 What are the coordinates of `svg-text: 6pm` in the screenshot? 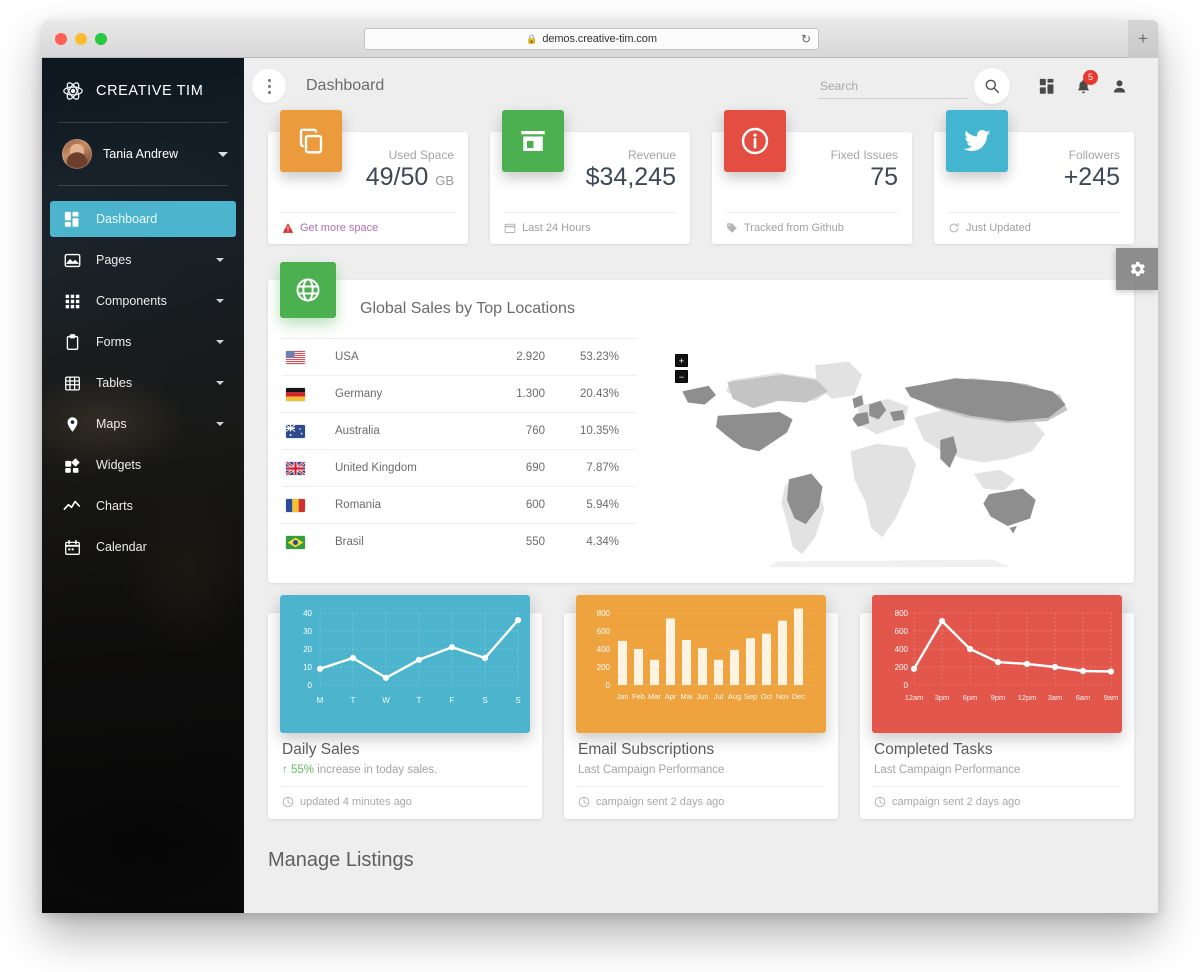 It's located at (970, 697).